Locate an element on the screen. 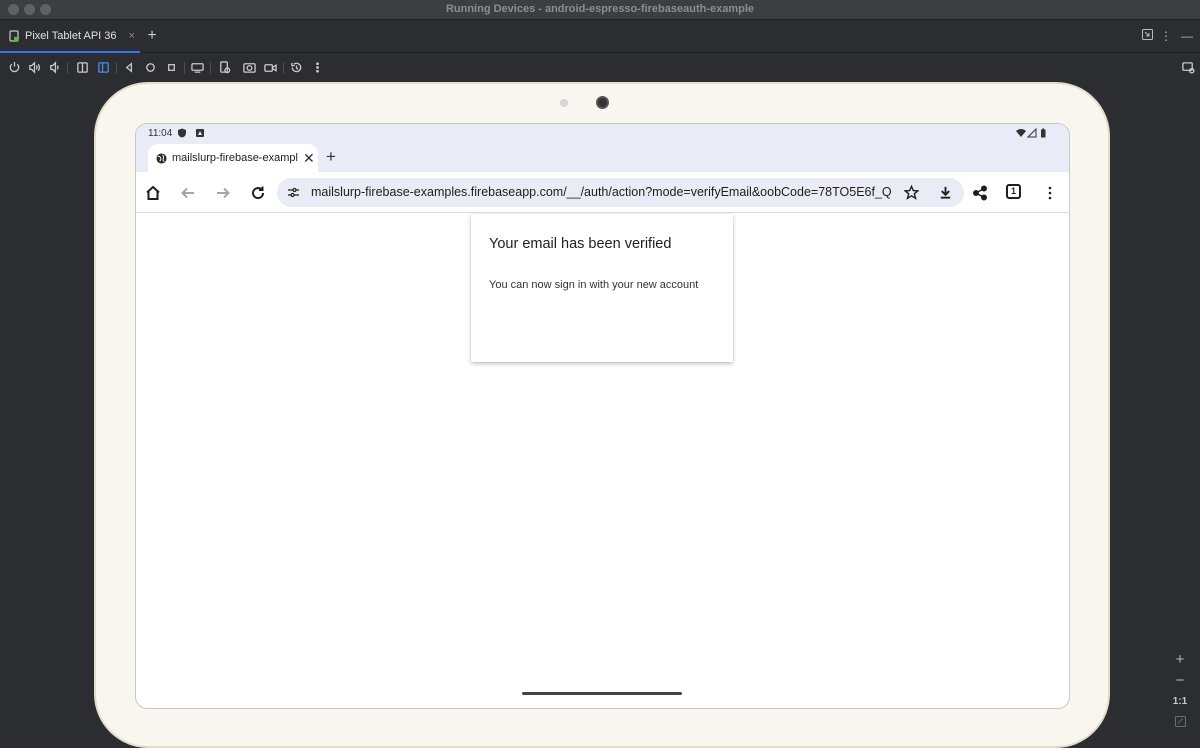 This screenshot has width=1200, height=748. reload-button is located at coordinates (258, 193).